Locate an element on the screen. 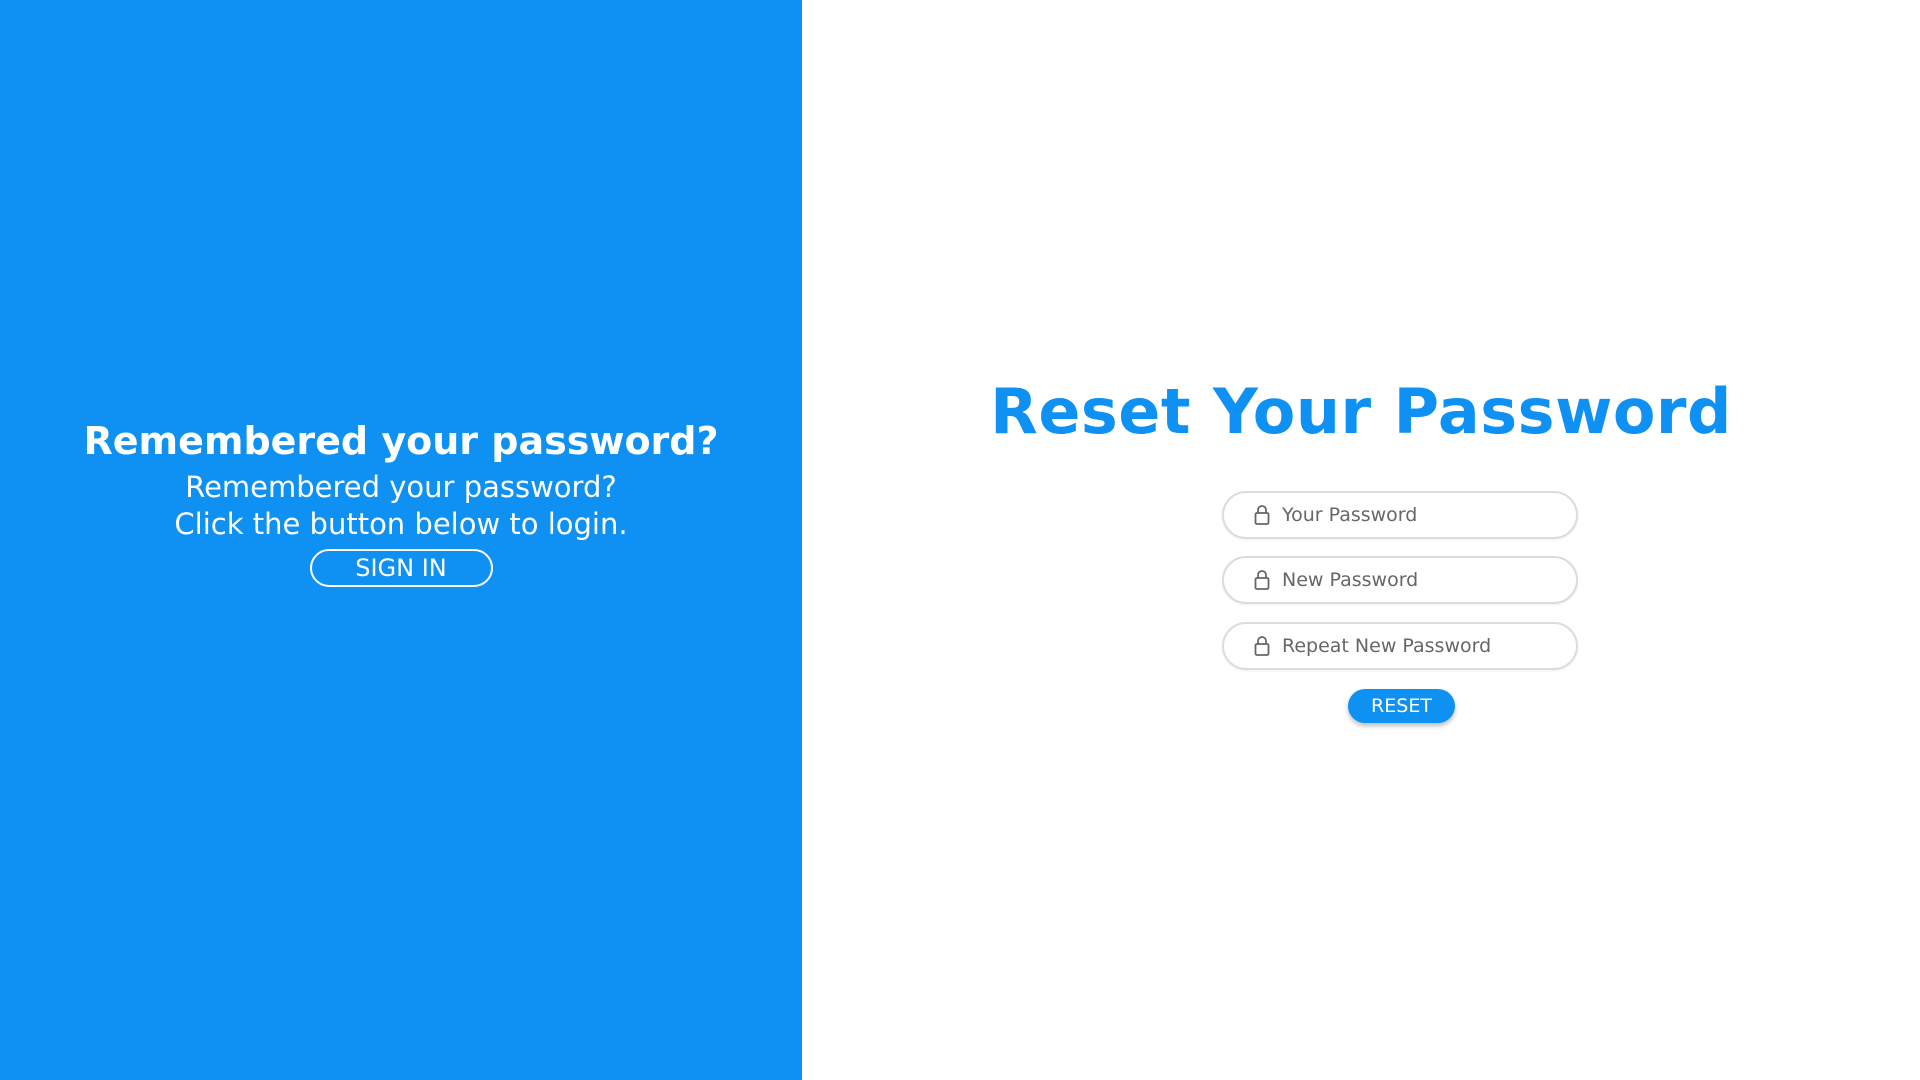 The height and width of the screenshot is (1080, 1920). new-password-field is located at coordinates (1400, 580).